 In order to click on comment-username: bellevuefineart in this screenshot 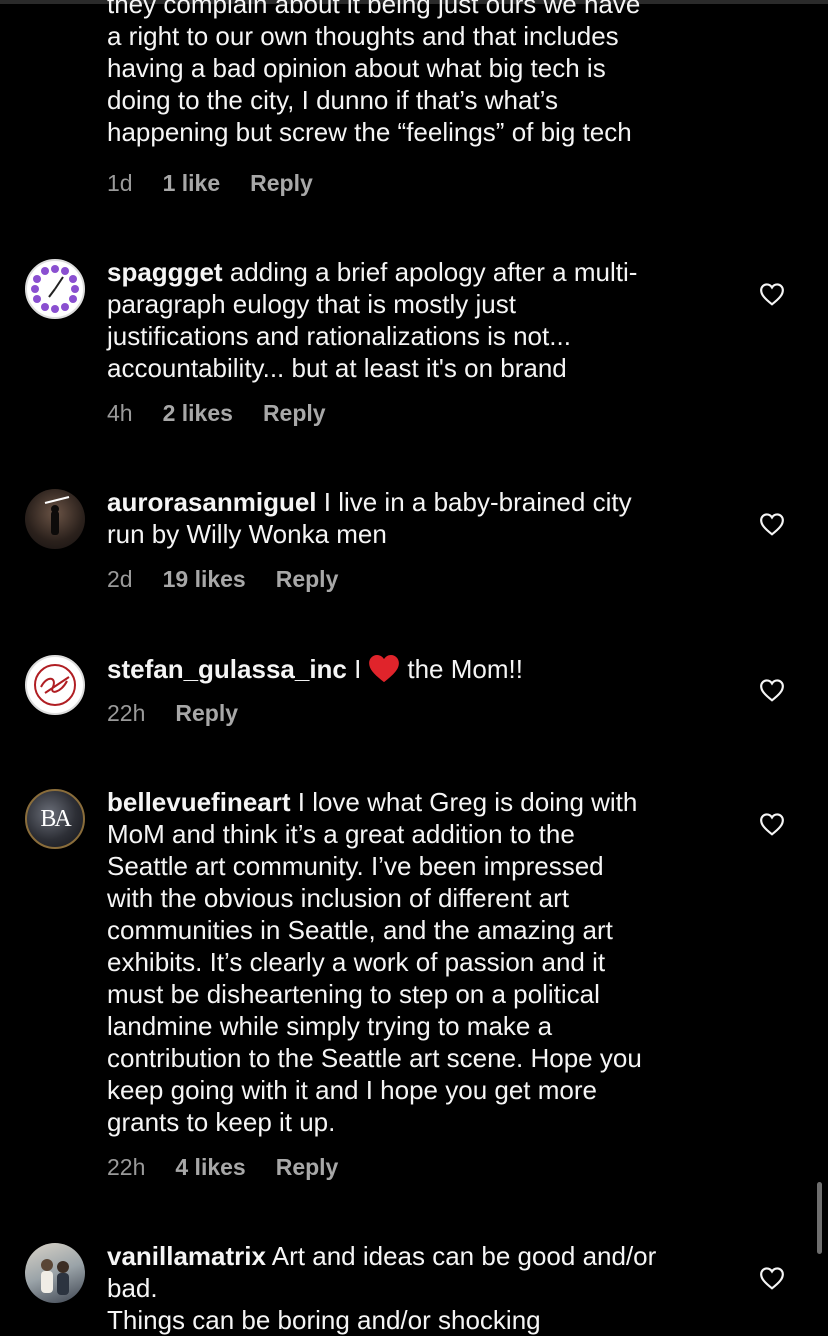, I will do `click(199, 802)`.